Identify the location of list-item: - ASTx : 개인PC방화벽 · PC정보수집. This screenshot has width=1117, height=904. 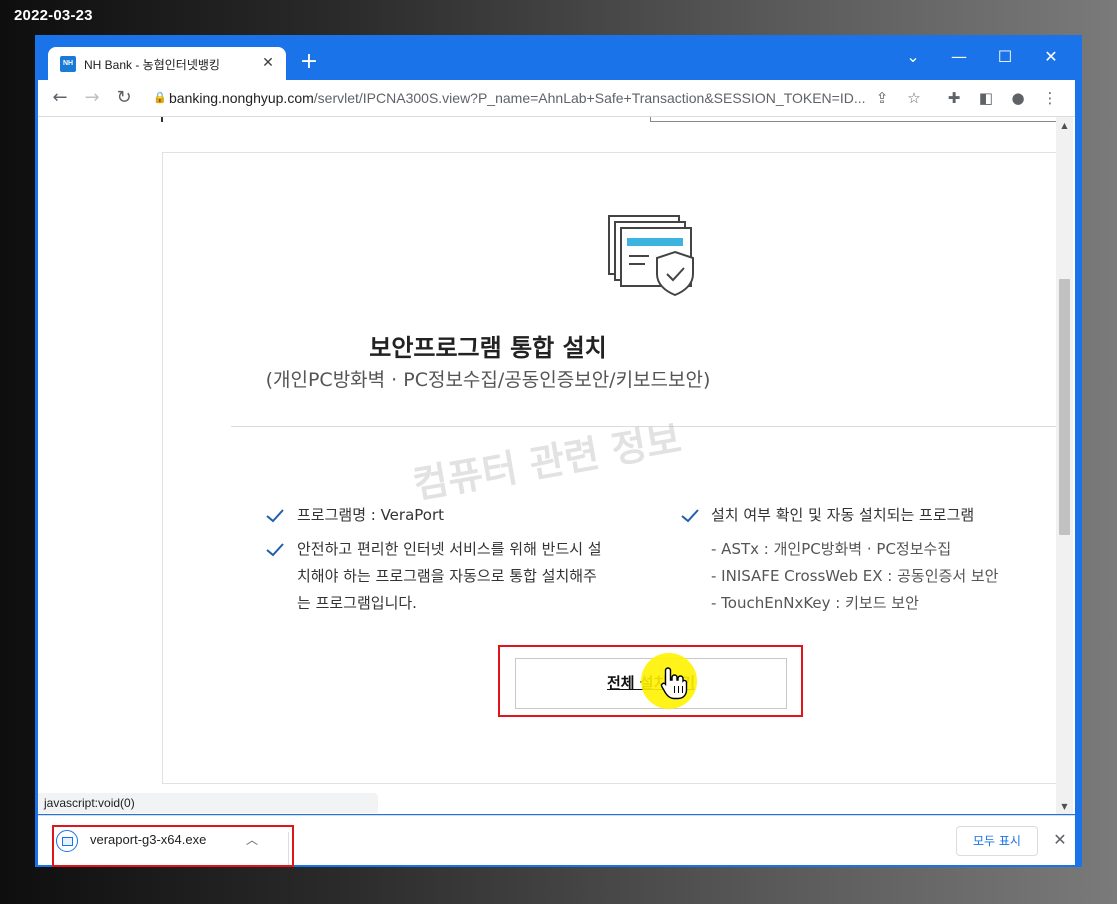
(831, 549).